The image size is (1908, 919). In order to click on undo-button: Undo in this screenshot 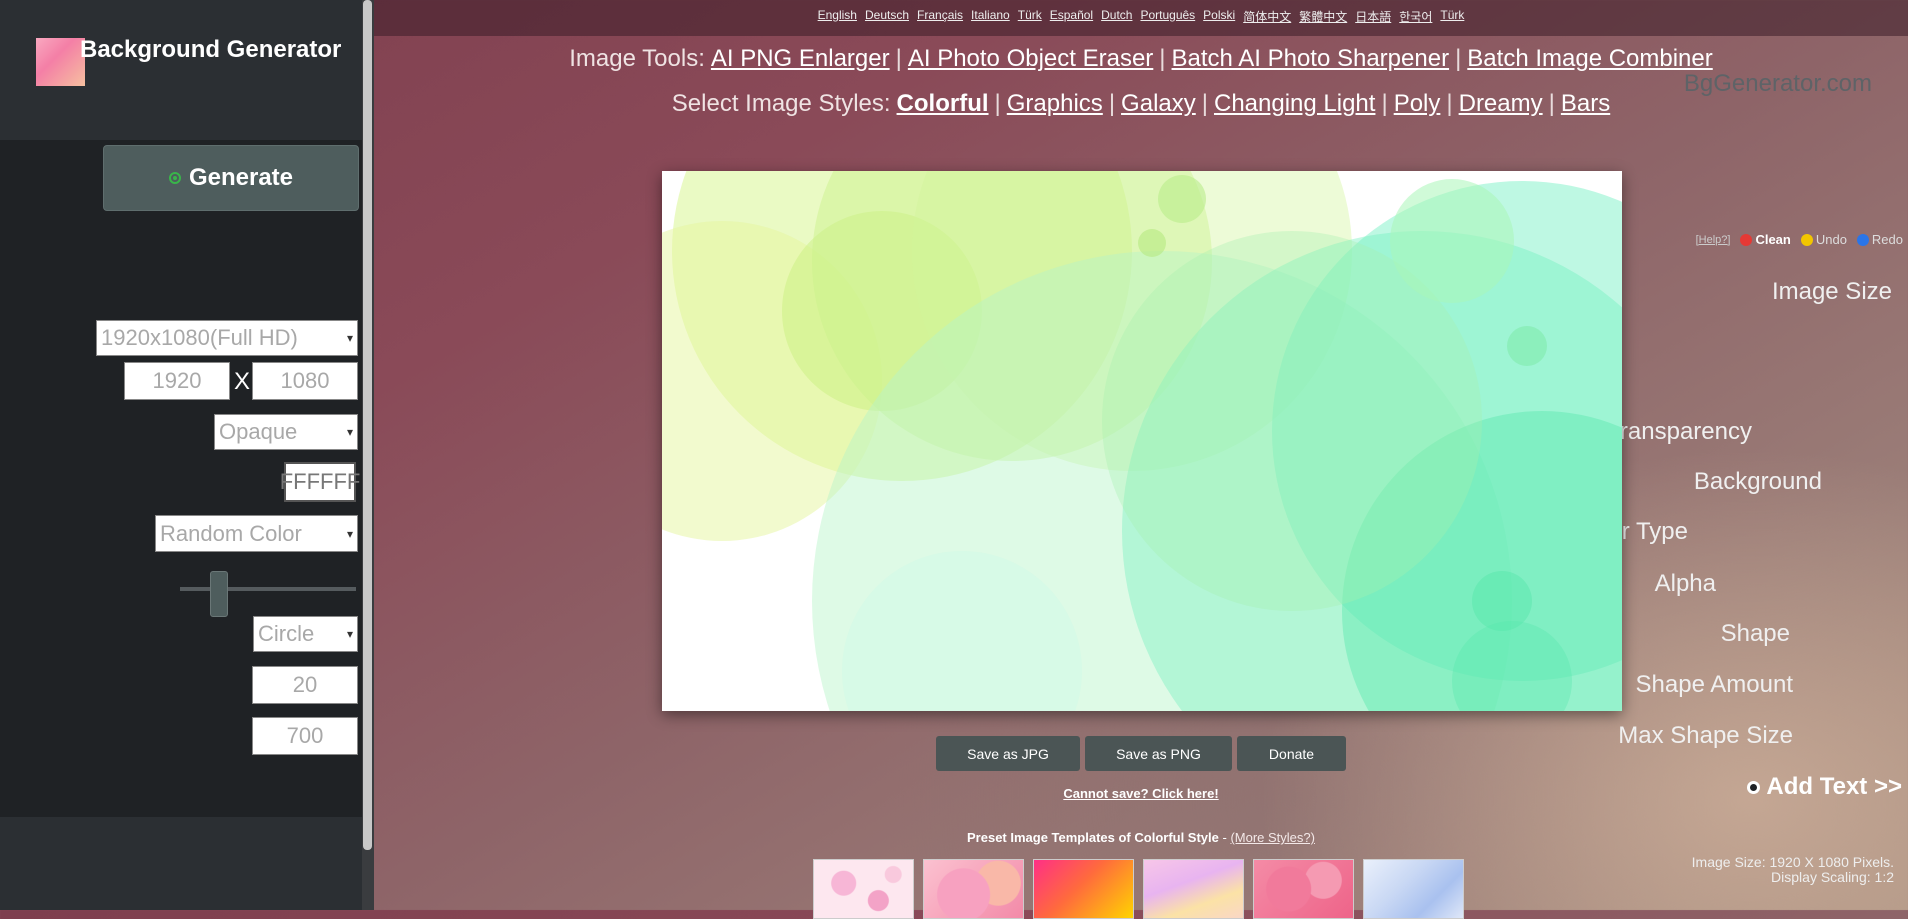, I will do `click(1823, 239)`.